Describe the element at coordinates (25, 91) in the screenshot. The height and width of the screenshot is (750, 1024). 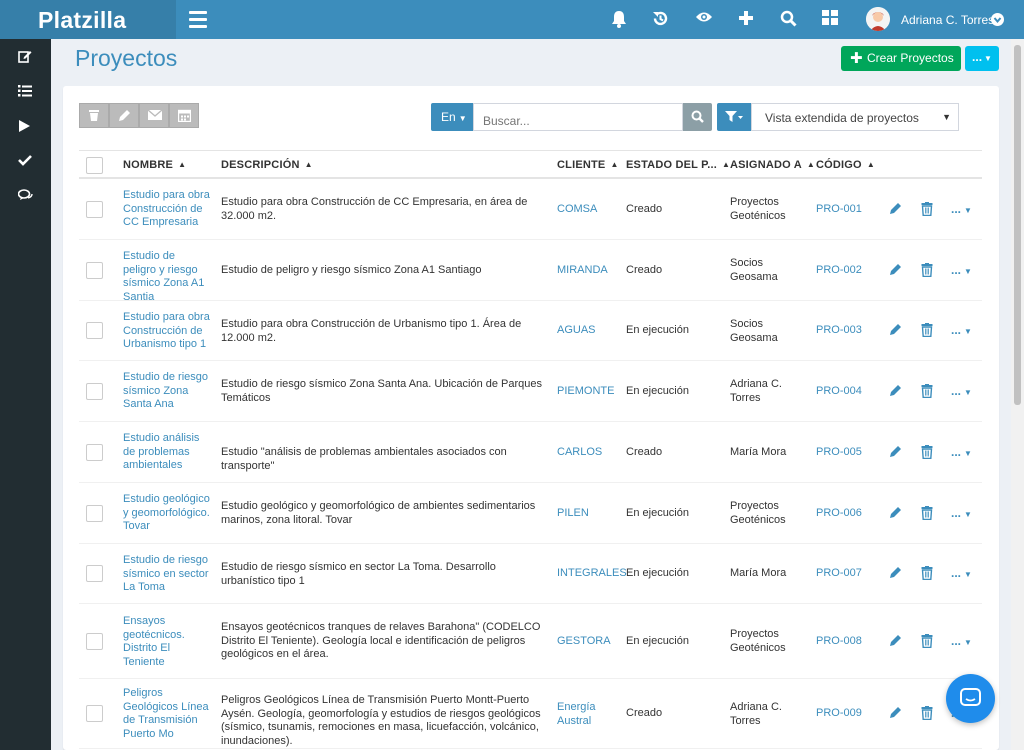
I see `sidebar-item-list` at that location.